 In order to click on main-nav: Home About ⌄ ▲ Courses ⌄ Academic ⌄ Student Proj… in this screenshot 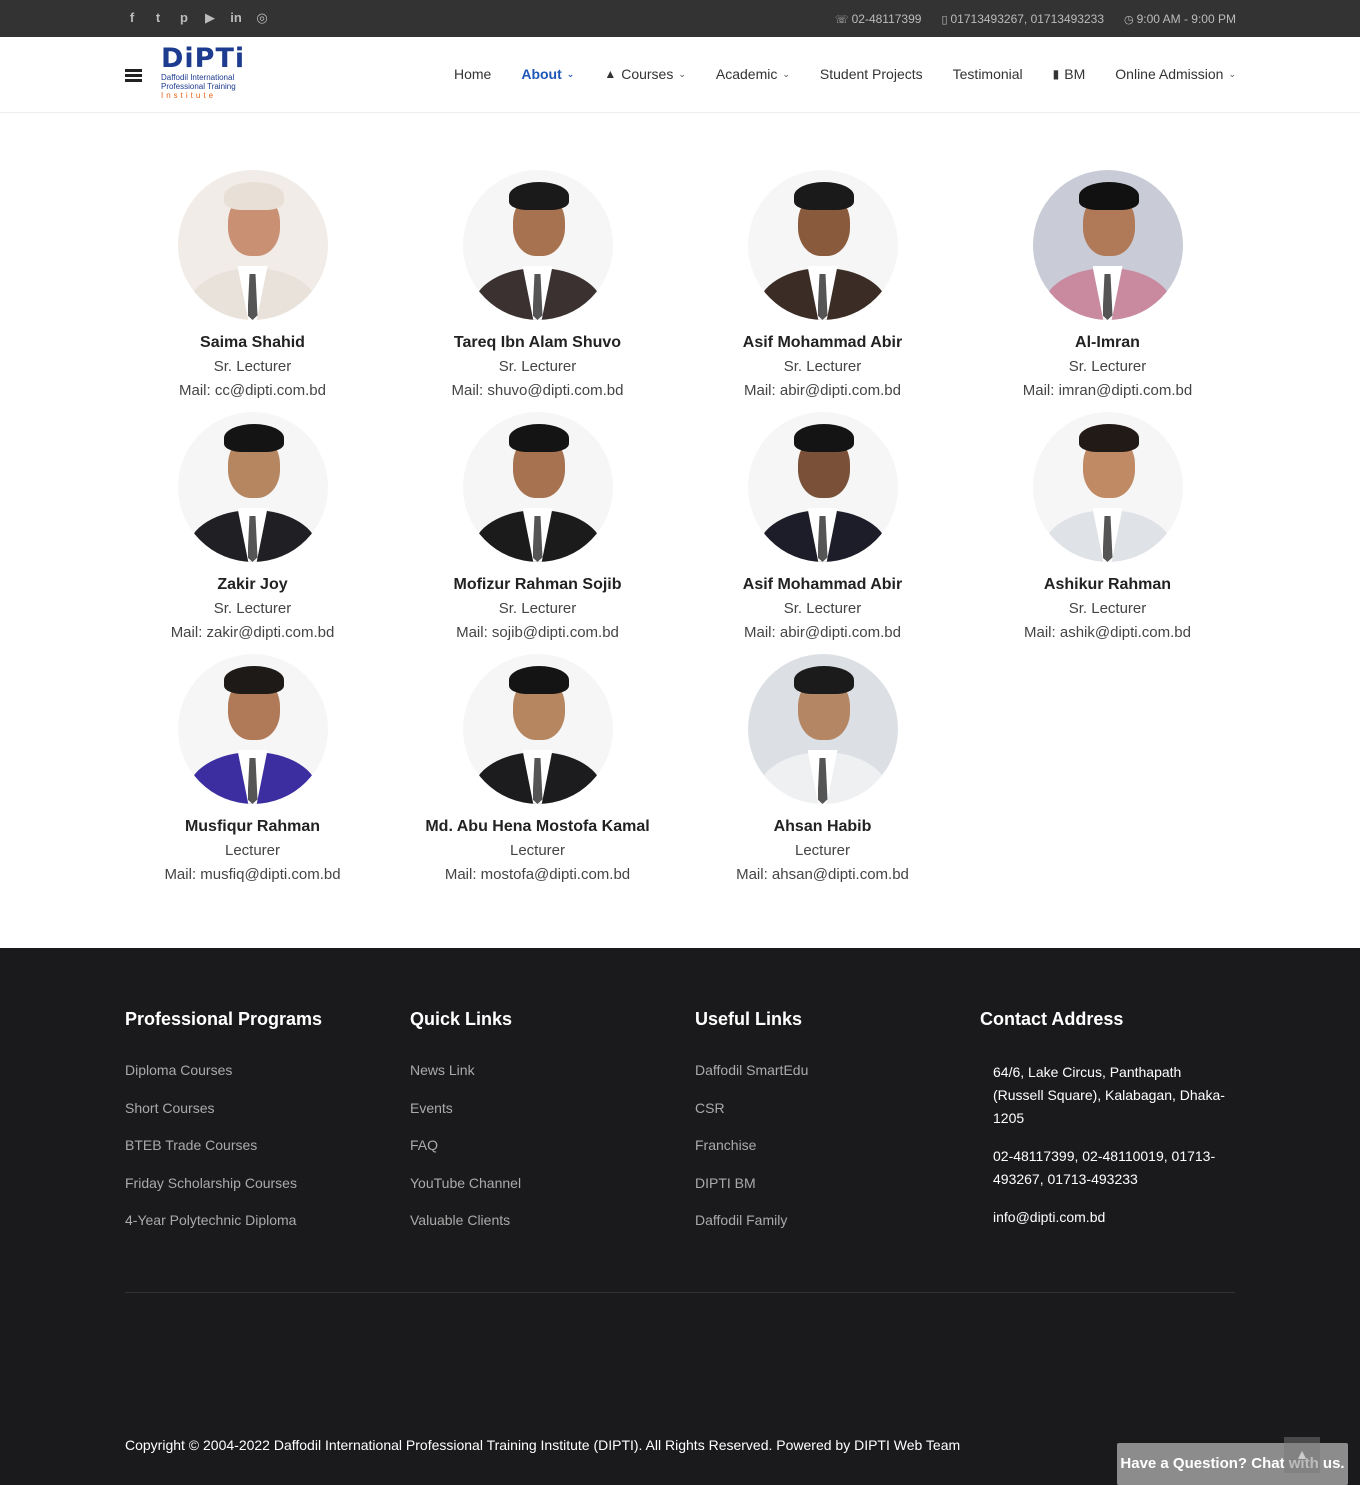, I will do `click(845, 74)`.